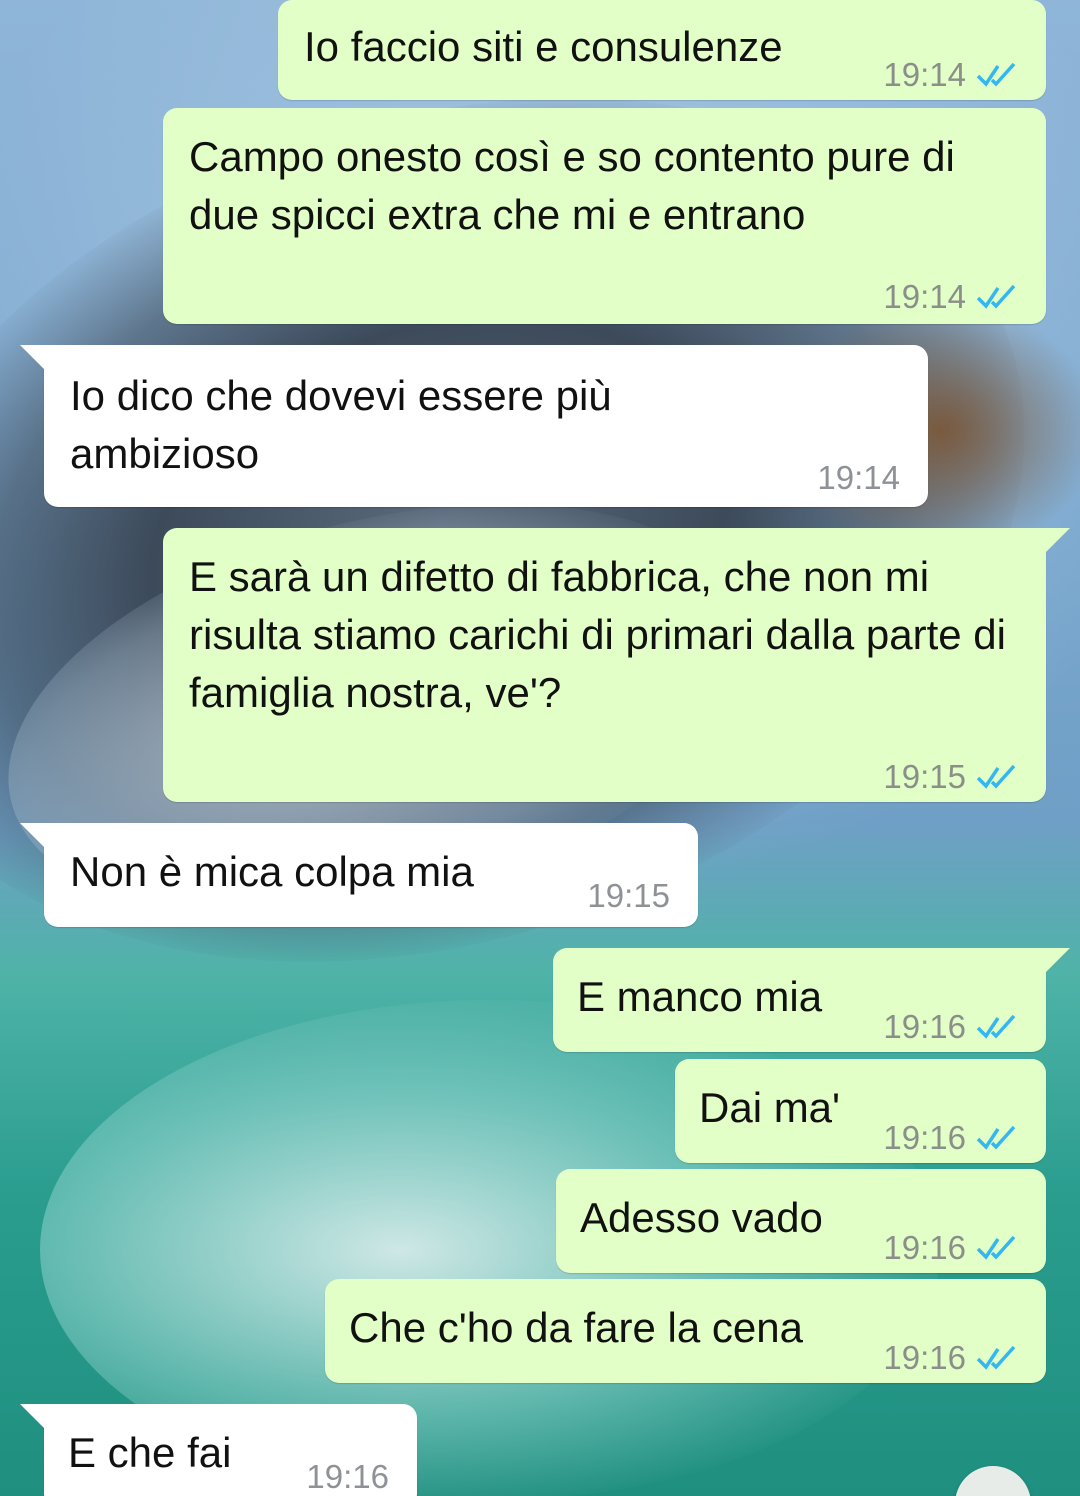 This screenshot has width=1080, height=1496. I want to click on message-bubble-outgoing: Adesso vado 19:16, so click(801, 1221).